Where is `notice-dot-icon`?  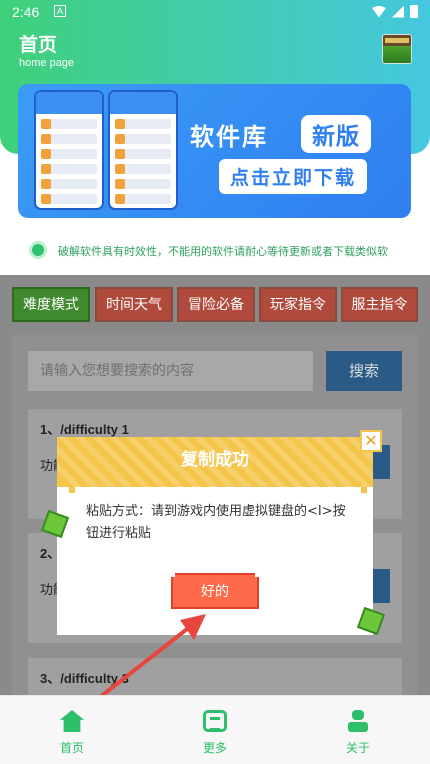 notice-dot-icon is located at coordinates (38, 250).